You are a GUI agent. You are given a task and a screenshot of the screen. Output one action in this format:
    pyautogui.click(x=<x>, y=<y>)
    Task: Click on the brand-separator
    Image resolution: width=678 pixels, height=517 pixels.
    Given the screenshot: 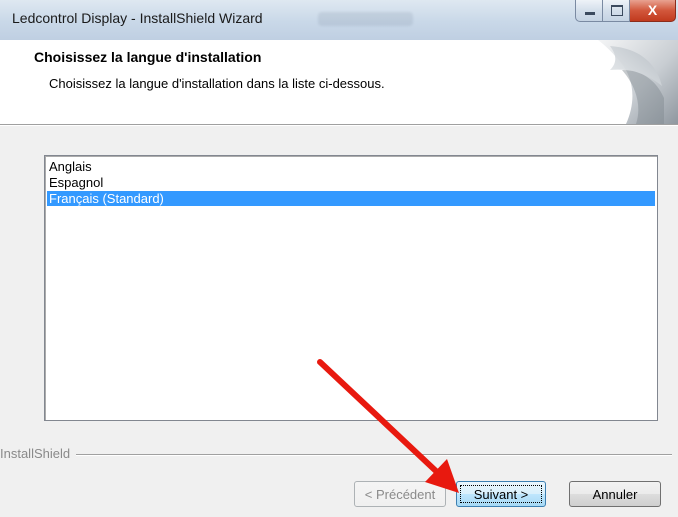 What is the action you would take?
    pyautogui.click(x=336, y=455)
    